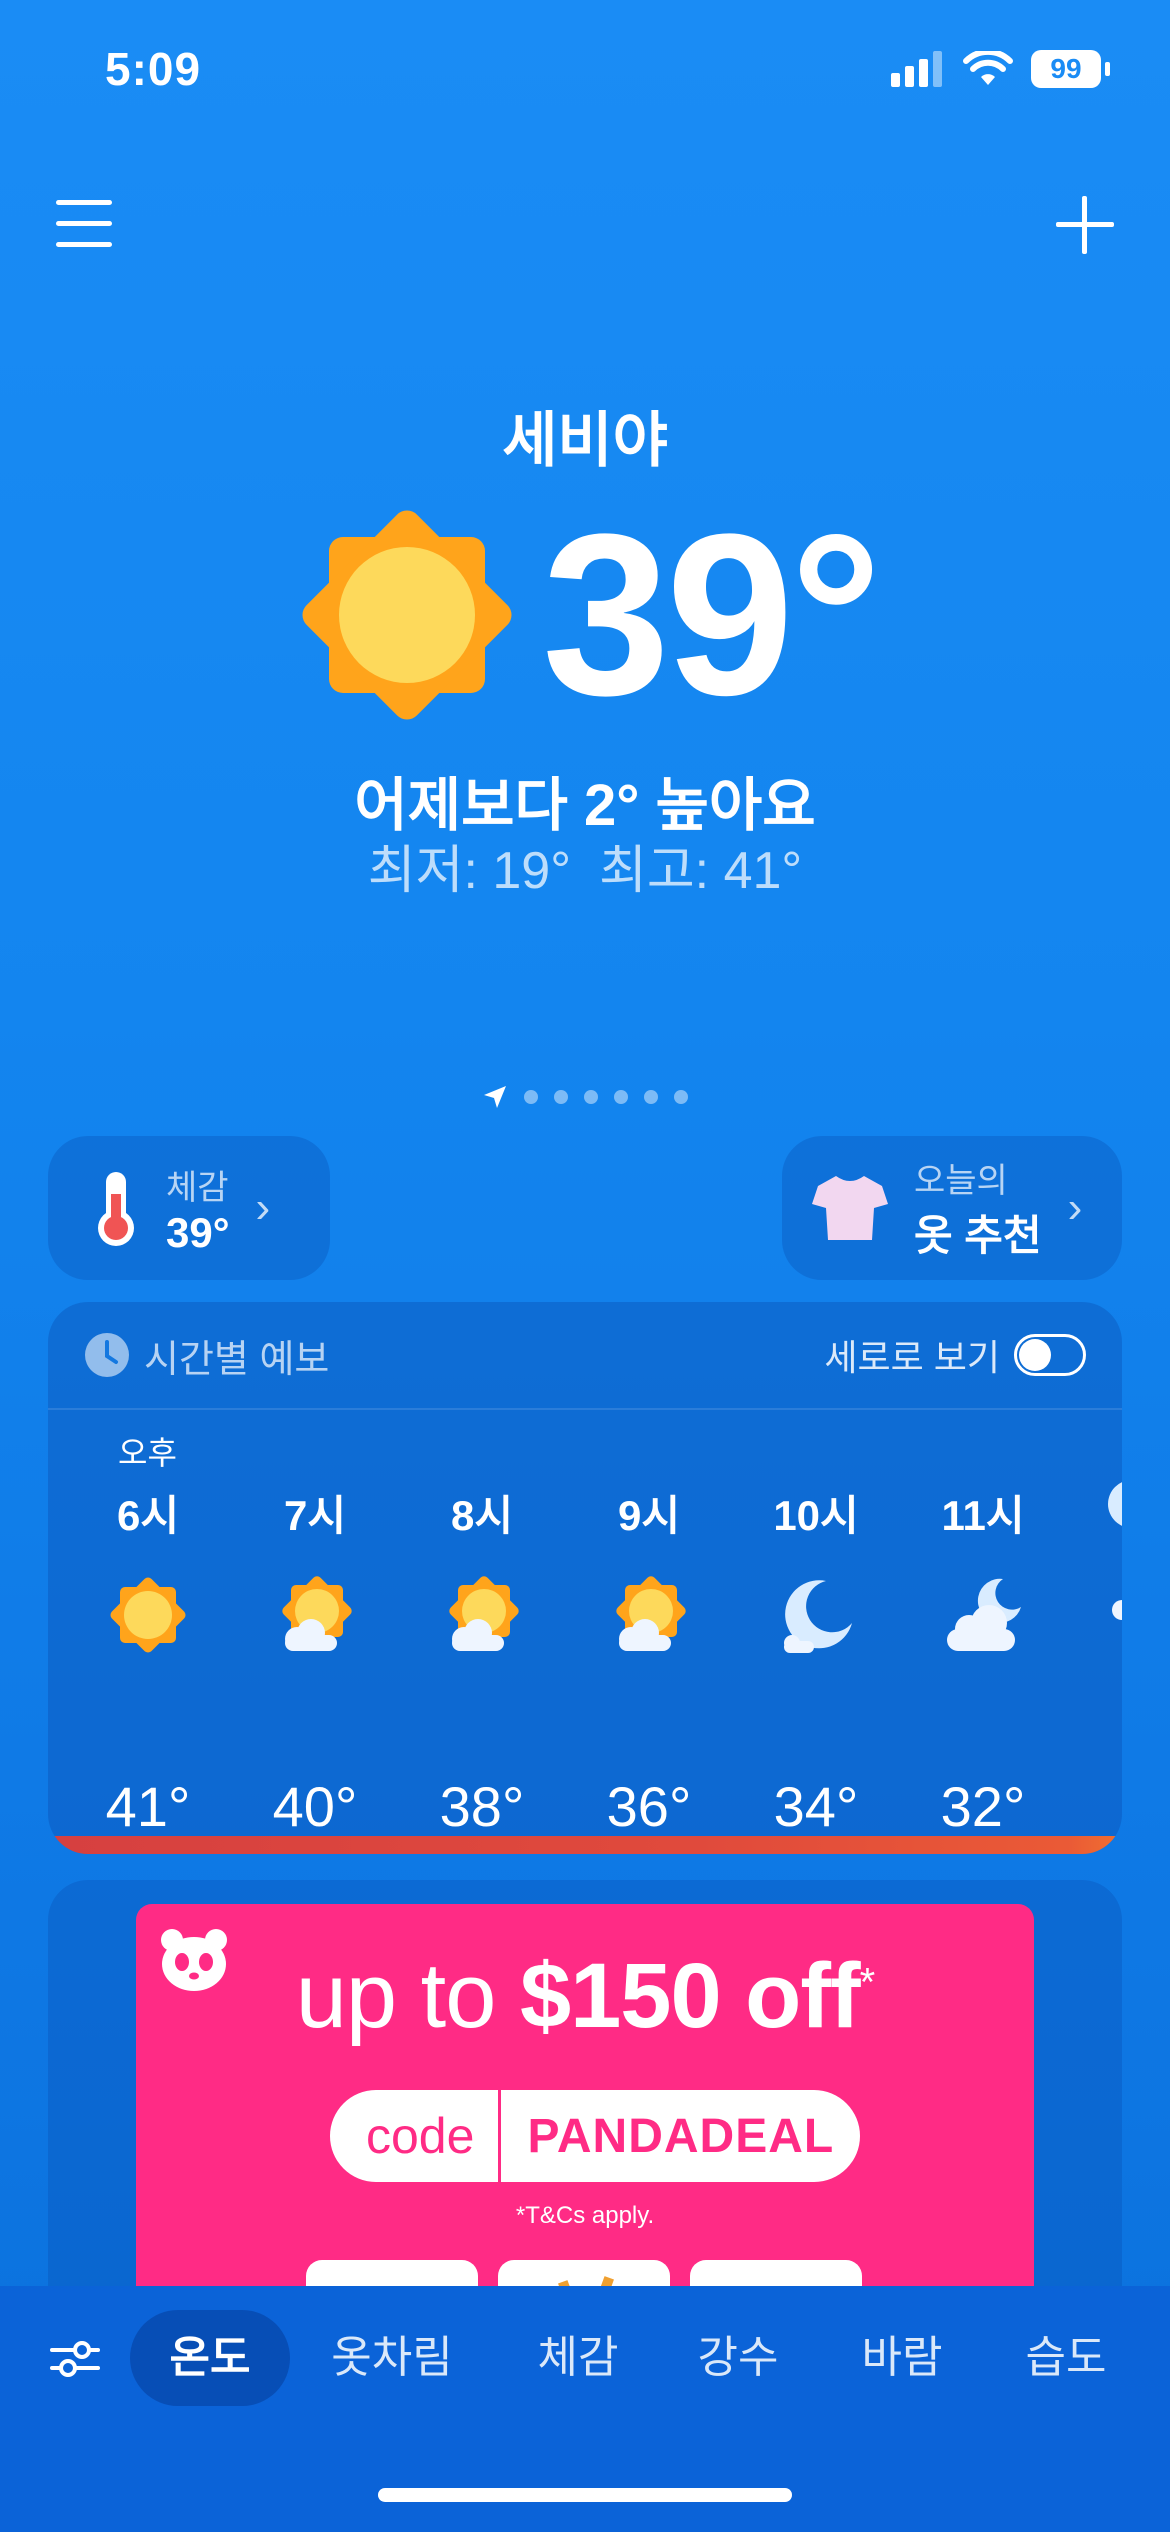  What do you see at coordinates (482, 1806) in the screenshot?
I see `hour-temp: 38°` at bounding box center [482, 1806].